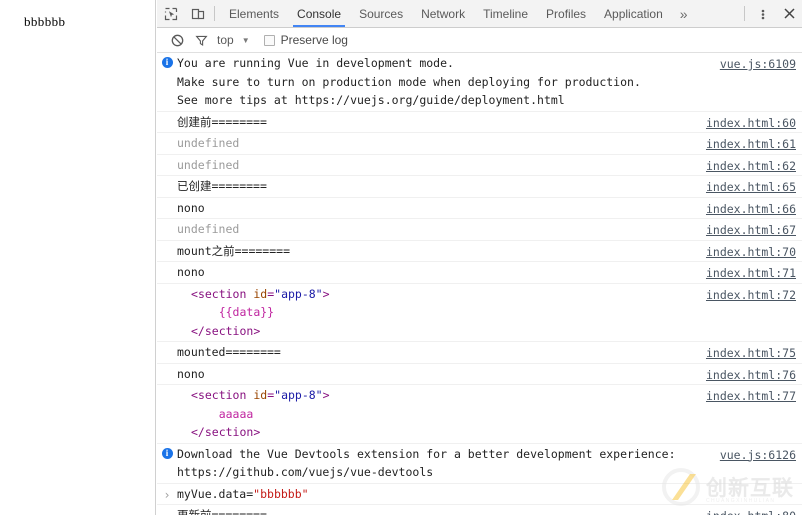 The width and height of the screenshot is (802, 515). I want to click on source-link: index.html:61, so click(751, 144).